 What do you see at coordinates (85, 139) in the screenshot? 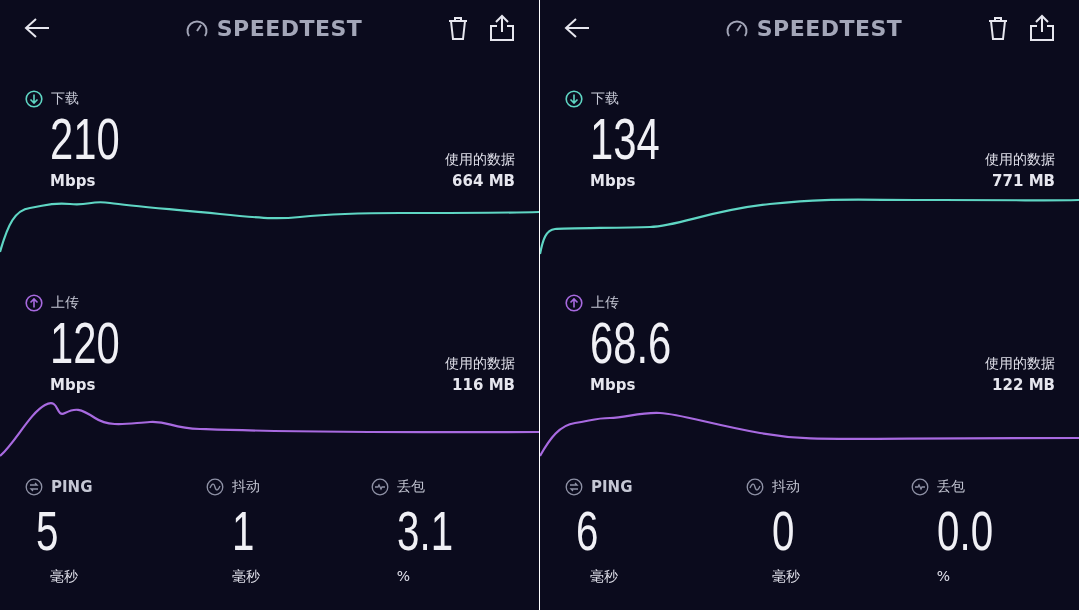
I see `speed-value: 210` at bounding box center [85, 139].